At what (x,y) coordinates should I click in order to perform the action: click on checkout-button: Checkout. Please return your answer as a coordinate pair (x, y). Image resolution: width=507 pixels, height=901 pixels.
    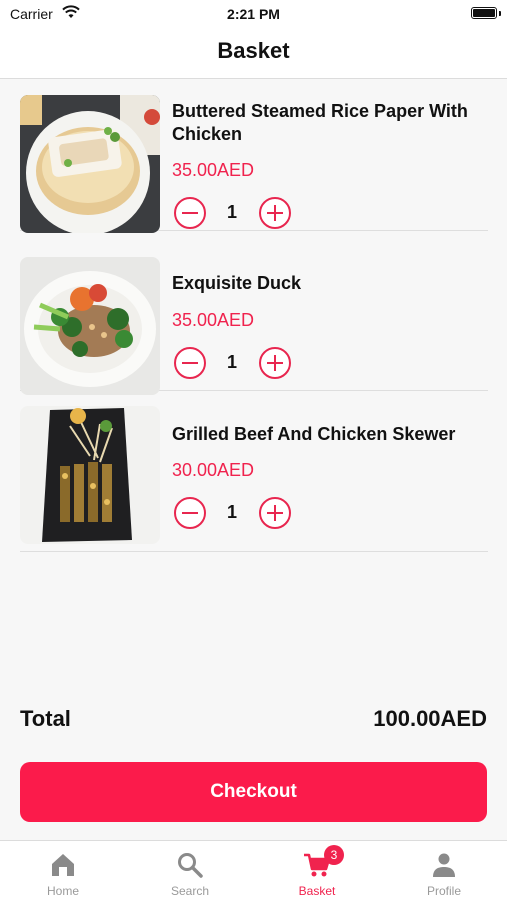
    Looking at the image, I should click on (253, 792).